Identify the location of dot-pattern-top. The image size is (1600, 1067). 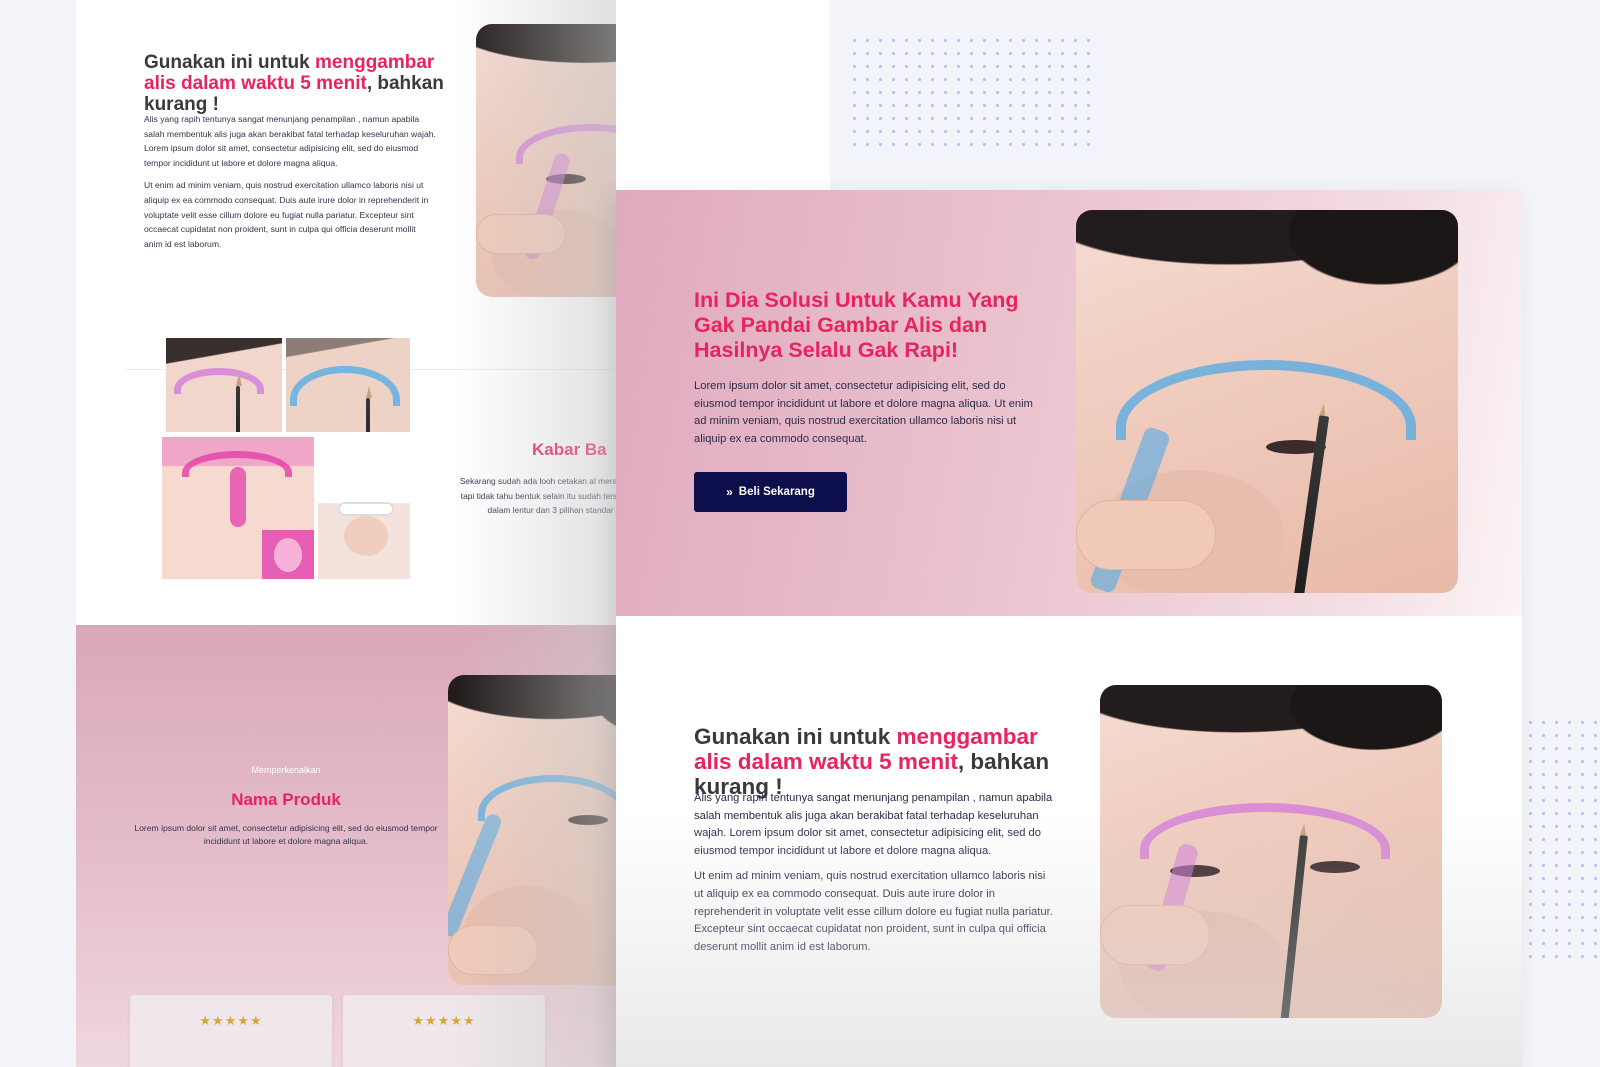
(973, 94).